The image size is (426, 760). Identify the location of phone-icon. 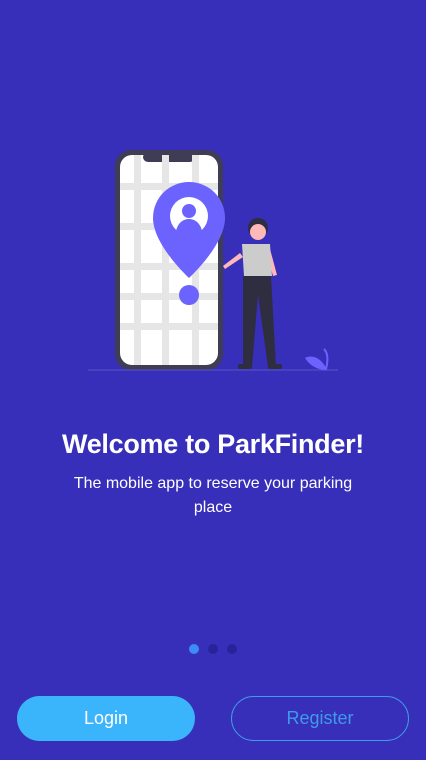
(169, 260).